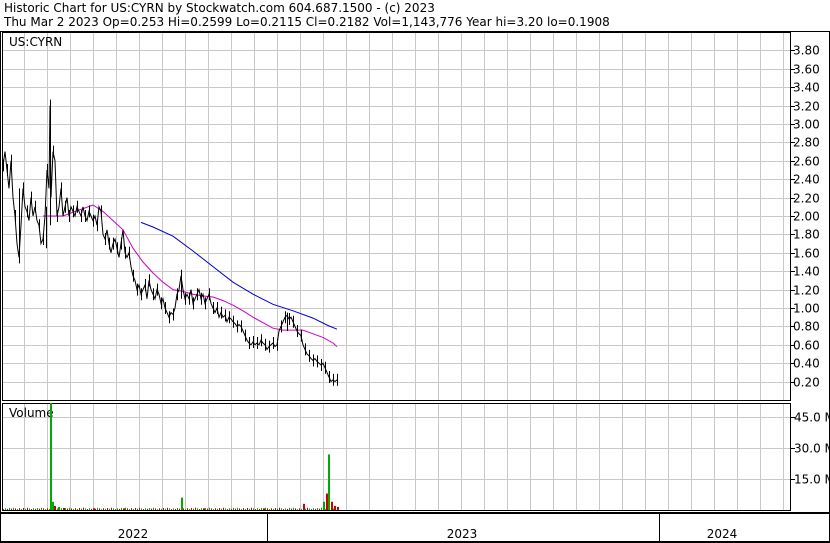 This screenshot has height=543, width=830. What do you see at coordinates (806, 125) in the screenshot?
I see `price-y-tick-label: 3.00` at bounding box center [806, 125].